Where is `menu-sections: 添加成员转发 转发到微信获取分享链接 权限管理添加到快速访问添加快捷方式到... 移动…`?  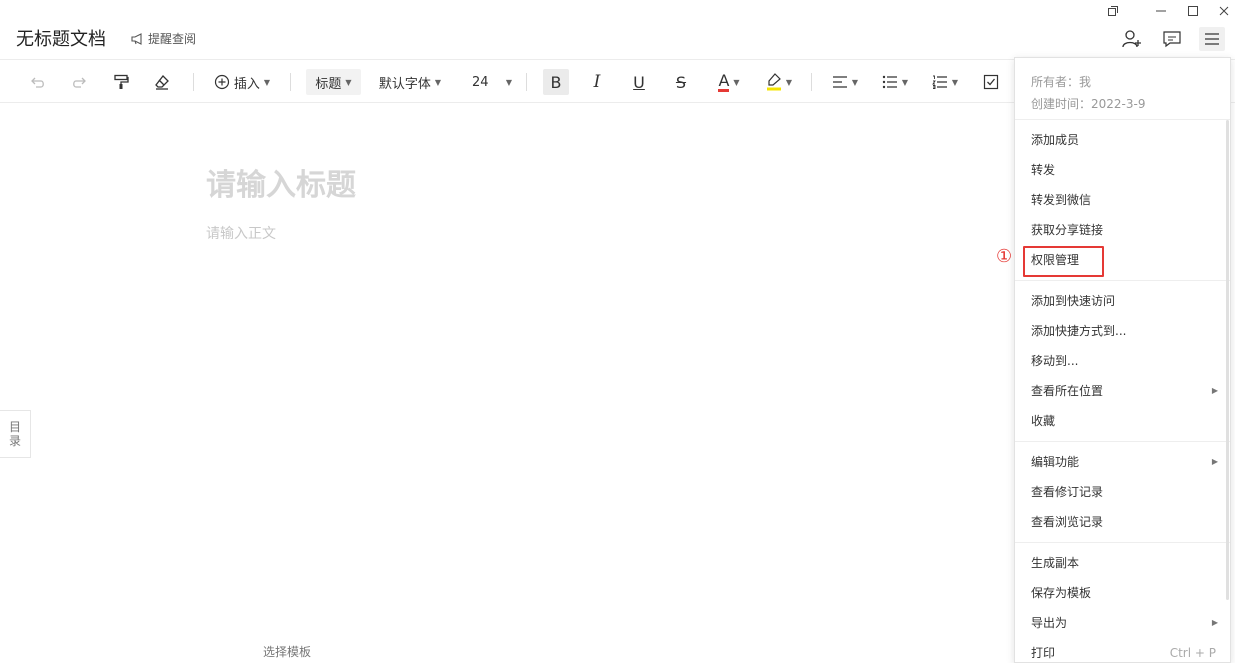
menu-sections: 添加成员转发 转发到微信获取分享链接 权限管理添加到快速访问添加快捷方式到... 移动… is located at coordinates (1122, 391).